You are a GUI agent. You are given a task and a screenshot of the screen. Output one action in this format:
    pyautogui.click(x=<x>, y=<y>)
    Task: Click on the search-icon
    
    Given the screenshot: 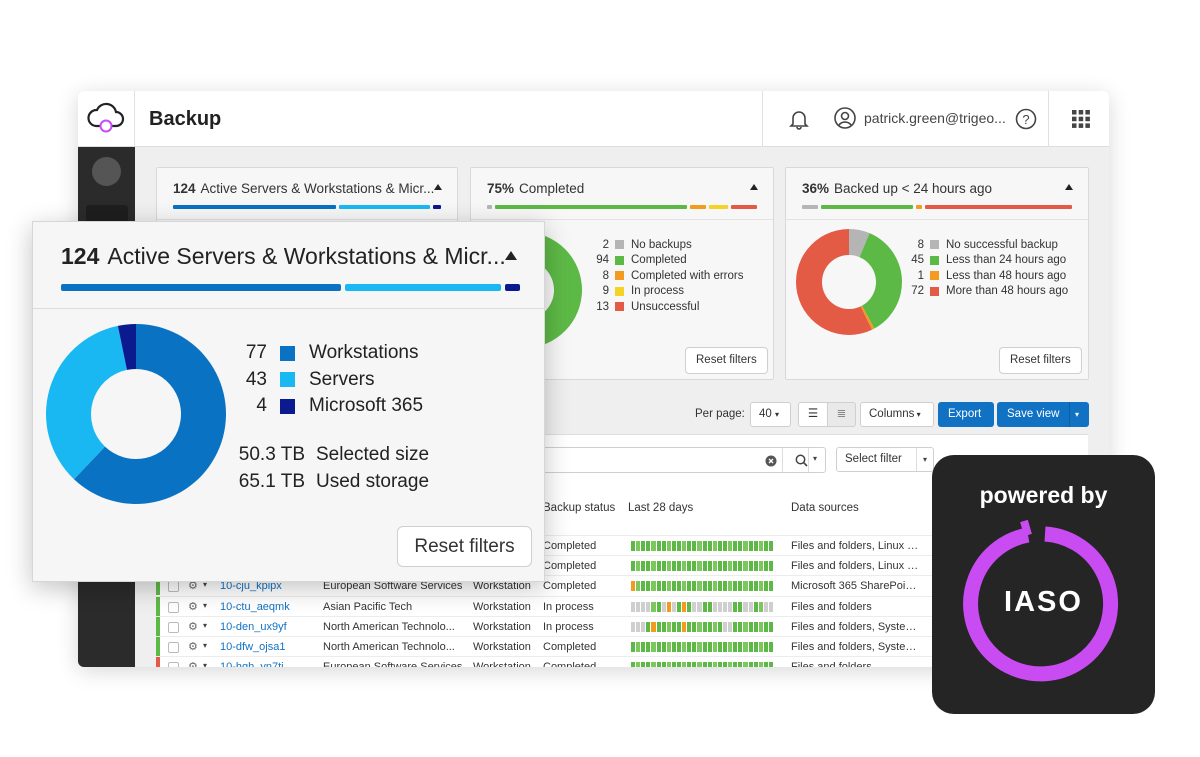 What is the action you would take?
    pyautogui.click(x=801, y=460)
    